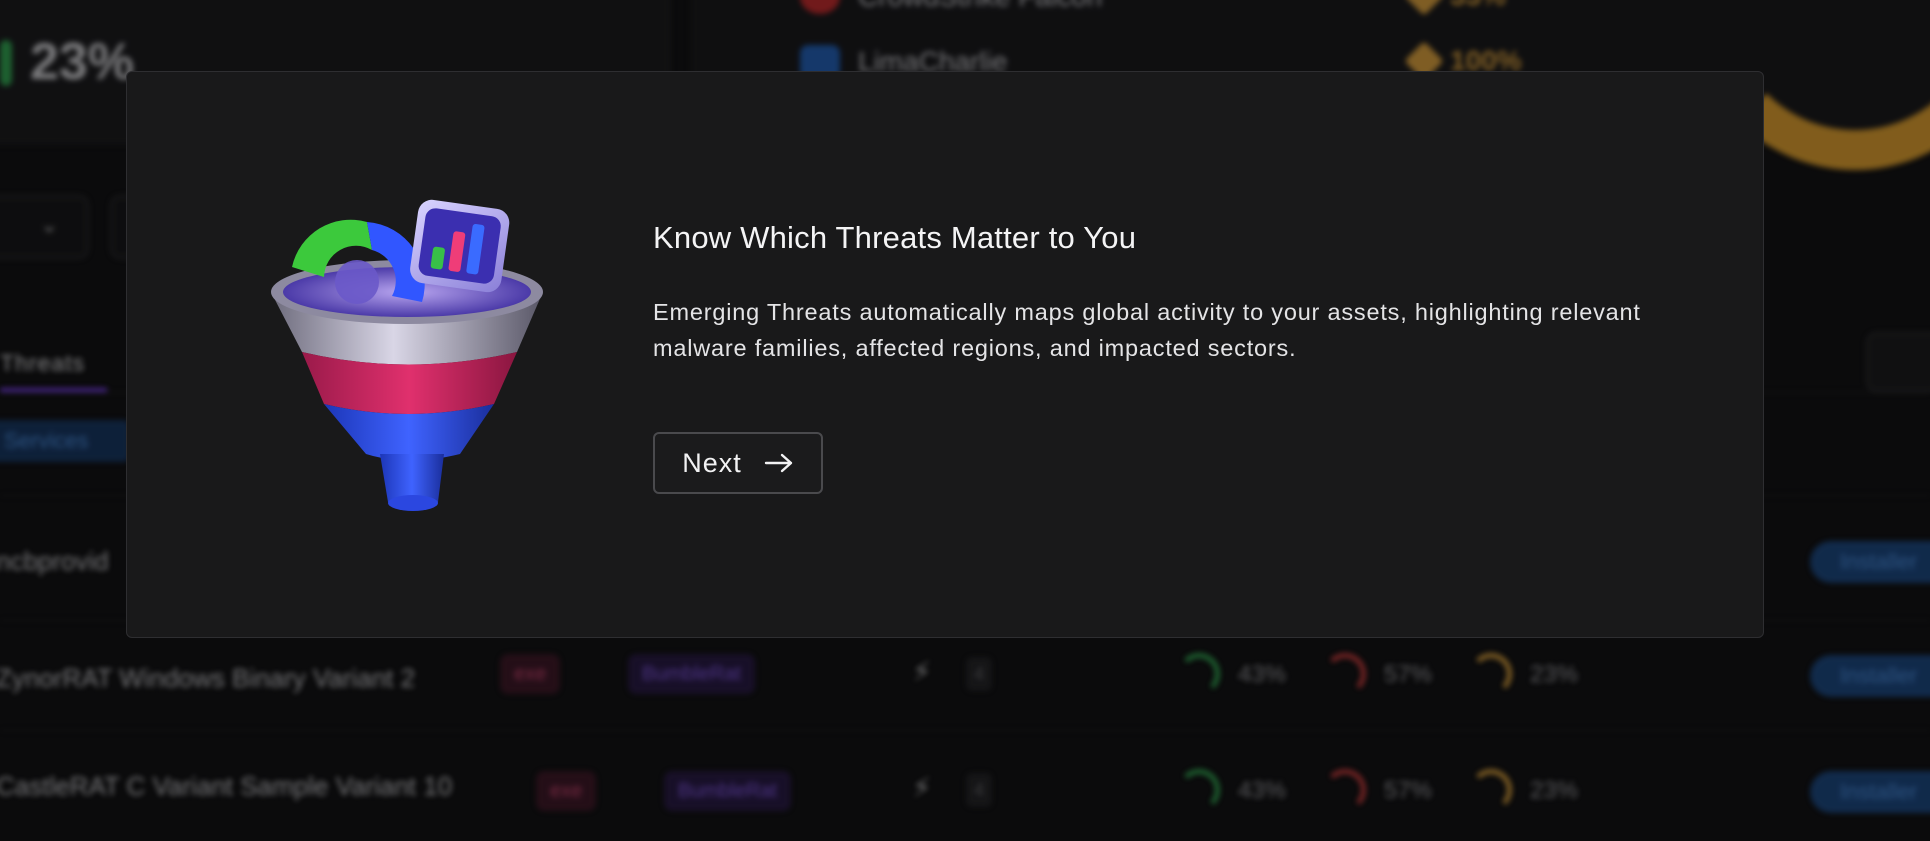  What do you see at coordinates (895, 237) in the screenshot?
I see `modal-title: Know Which Threats Matter to You` at bounding box center [895, 237].